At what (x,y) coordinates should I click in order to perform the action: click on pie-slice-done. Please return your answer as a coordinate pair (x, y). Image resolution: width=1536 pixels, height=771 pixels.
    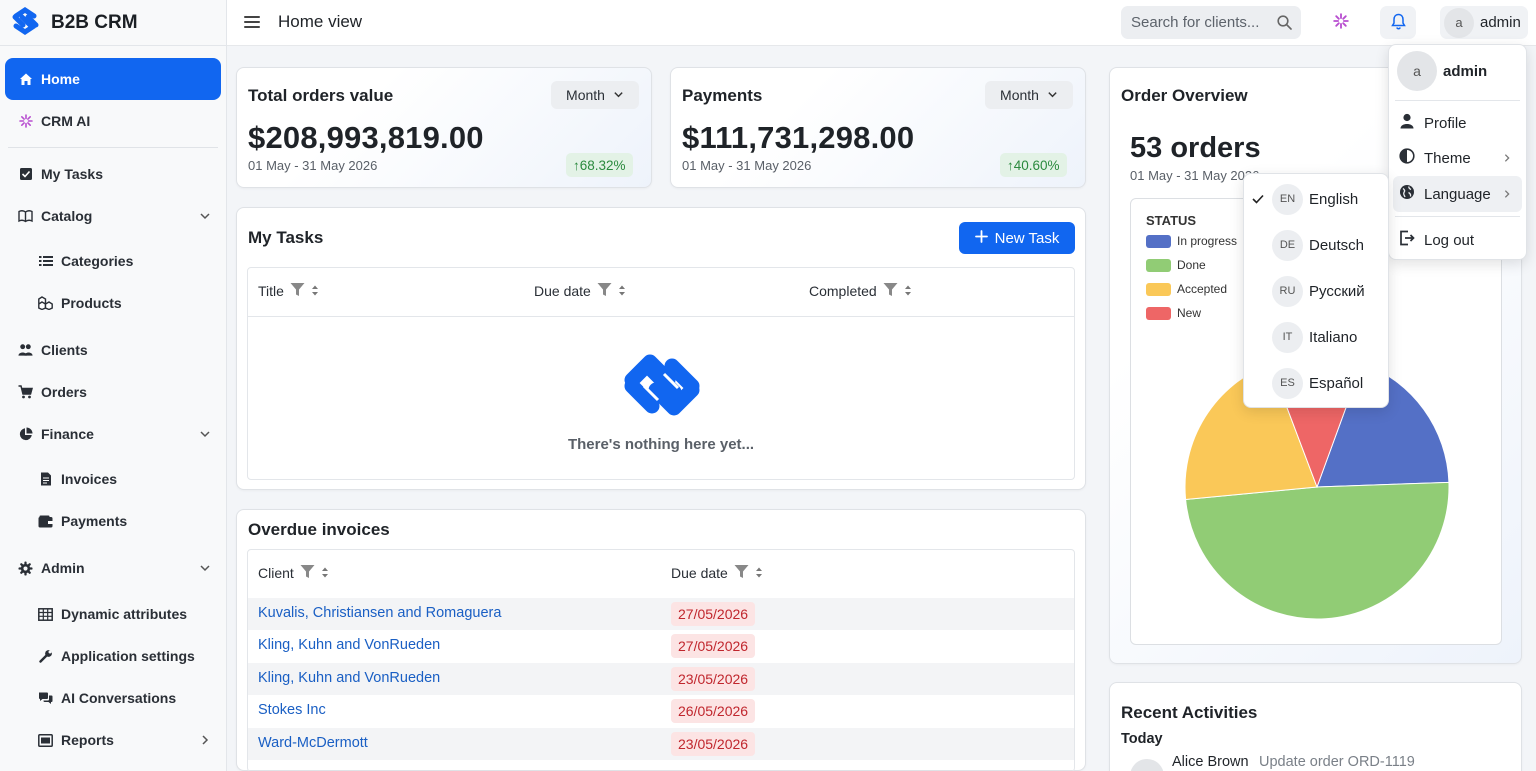
    Looking at the image, I should click on (1317, 550).